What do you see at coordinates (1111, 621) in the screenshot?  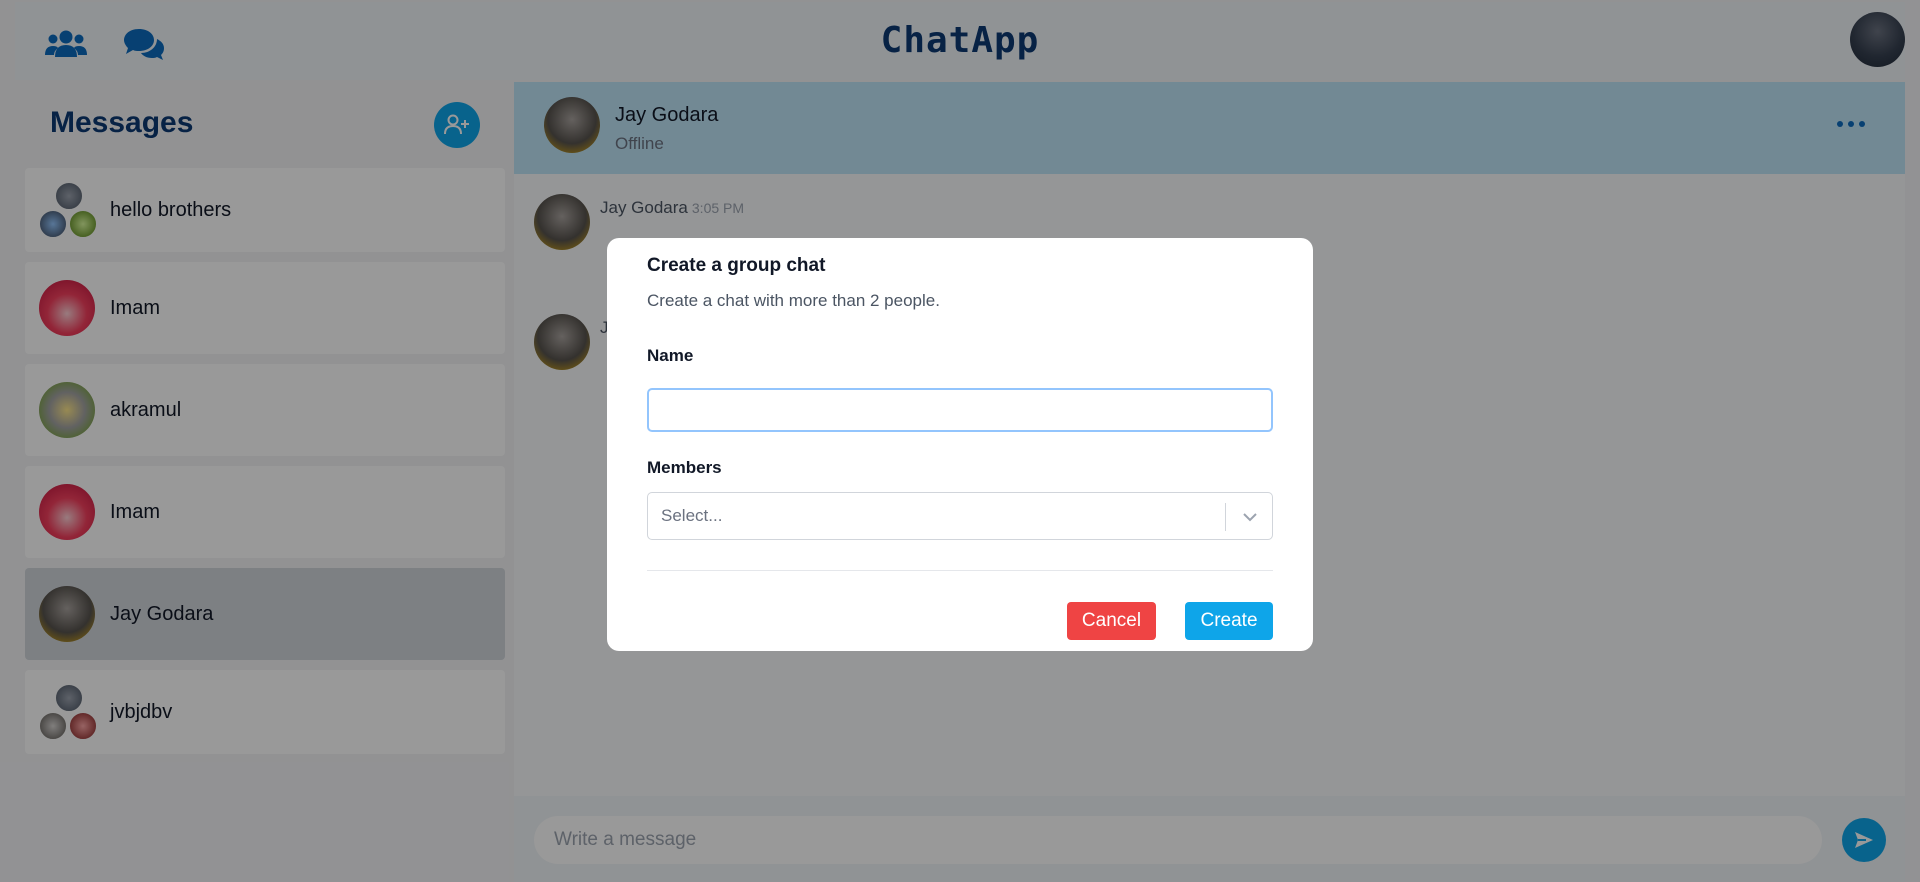 I see `cancel-button: Cancel` at bounding box center [1111, 621].